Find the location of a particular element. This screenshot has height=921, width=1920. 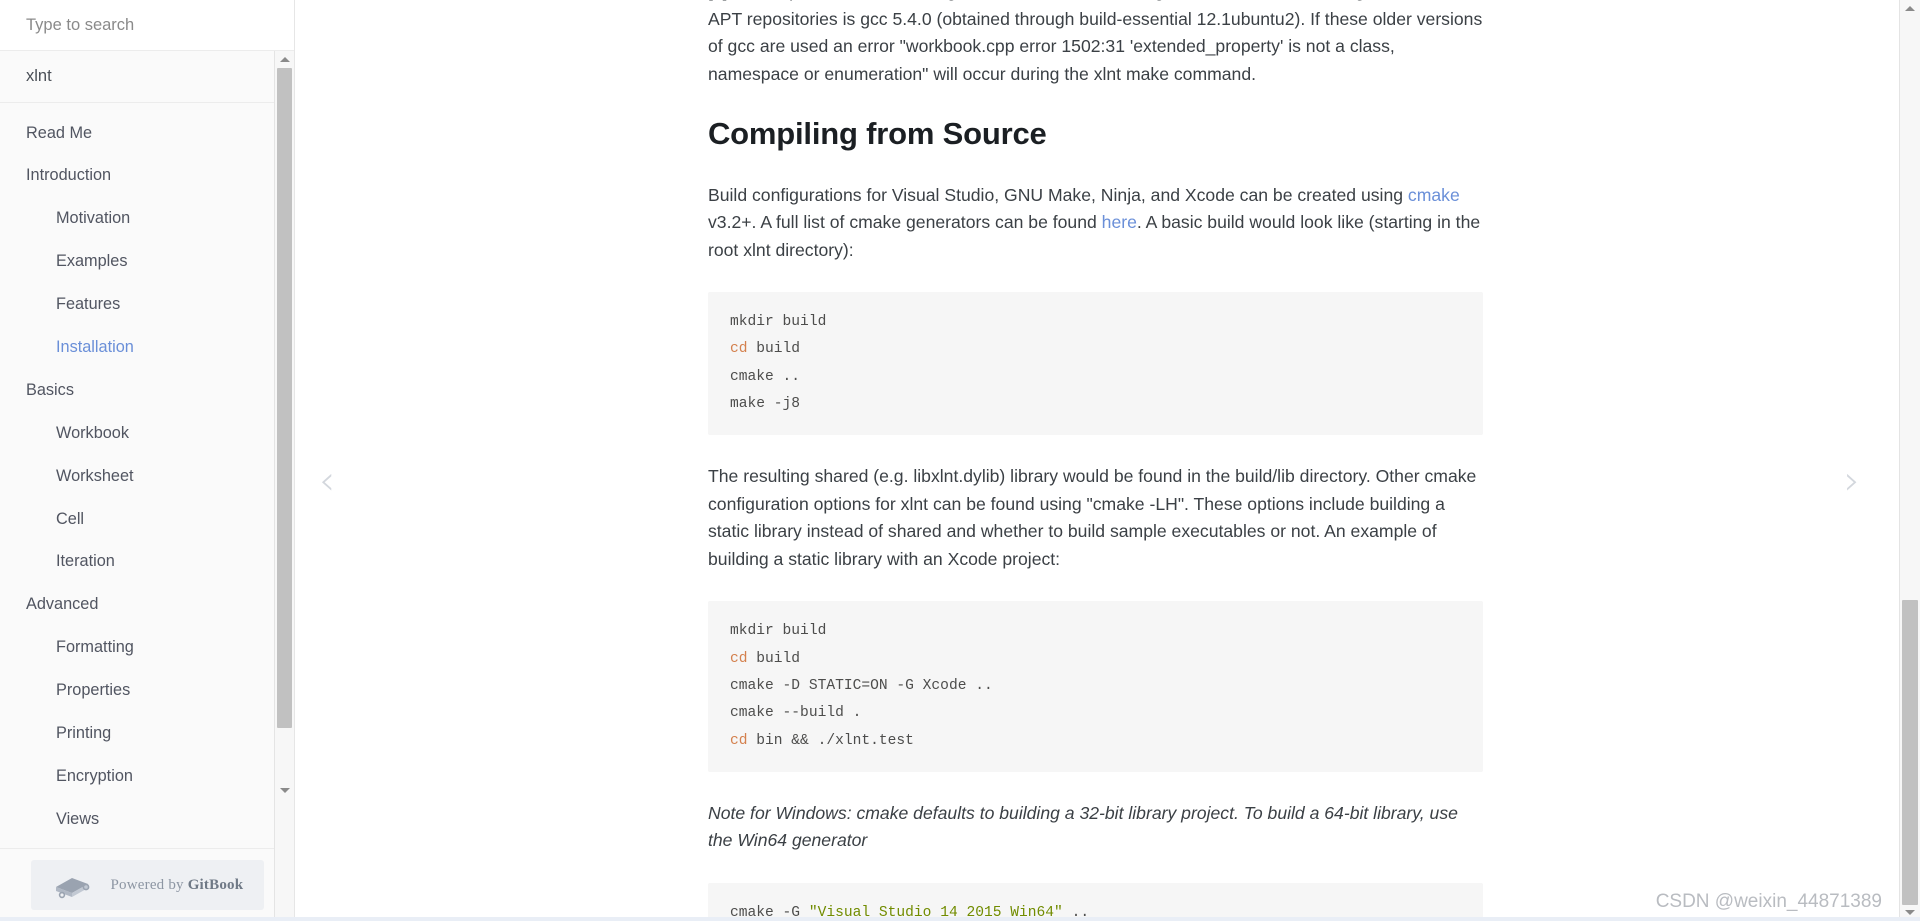

gitbook-badge-prefix: Powered by is located at coordinates (149, 884).